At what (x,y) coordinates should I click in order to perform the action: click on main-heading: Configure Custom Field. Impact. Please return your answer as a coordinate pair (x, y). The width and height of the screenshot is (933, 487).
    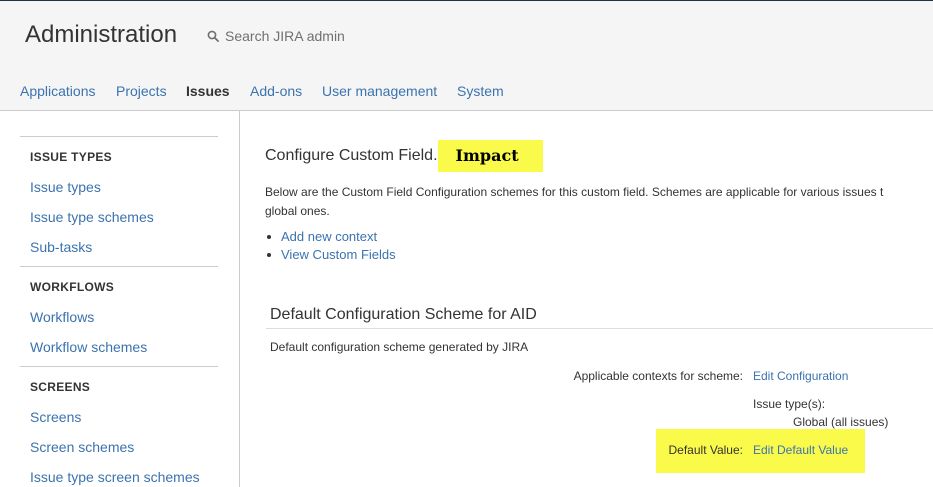
    Looking at the image, I should click on (404, 156).